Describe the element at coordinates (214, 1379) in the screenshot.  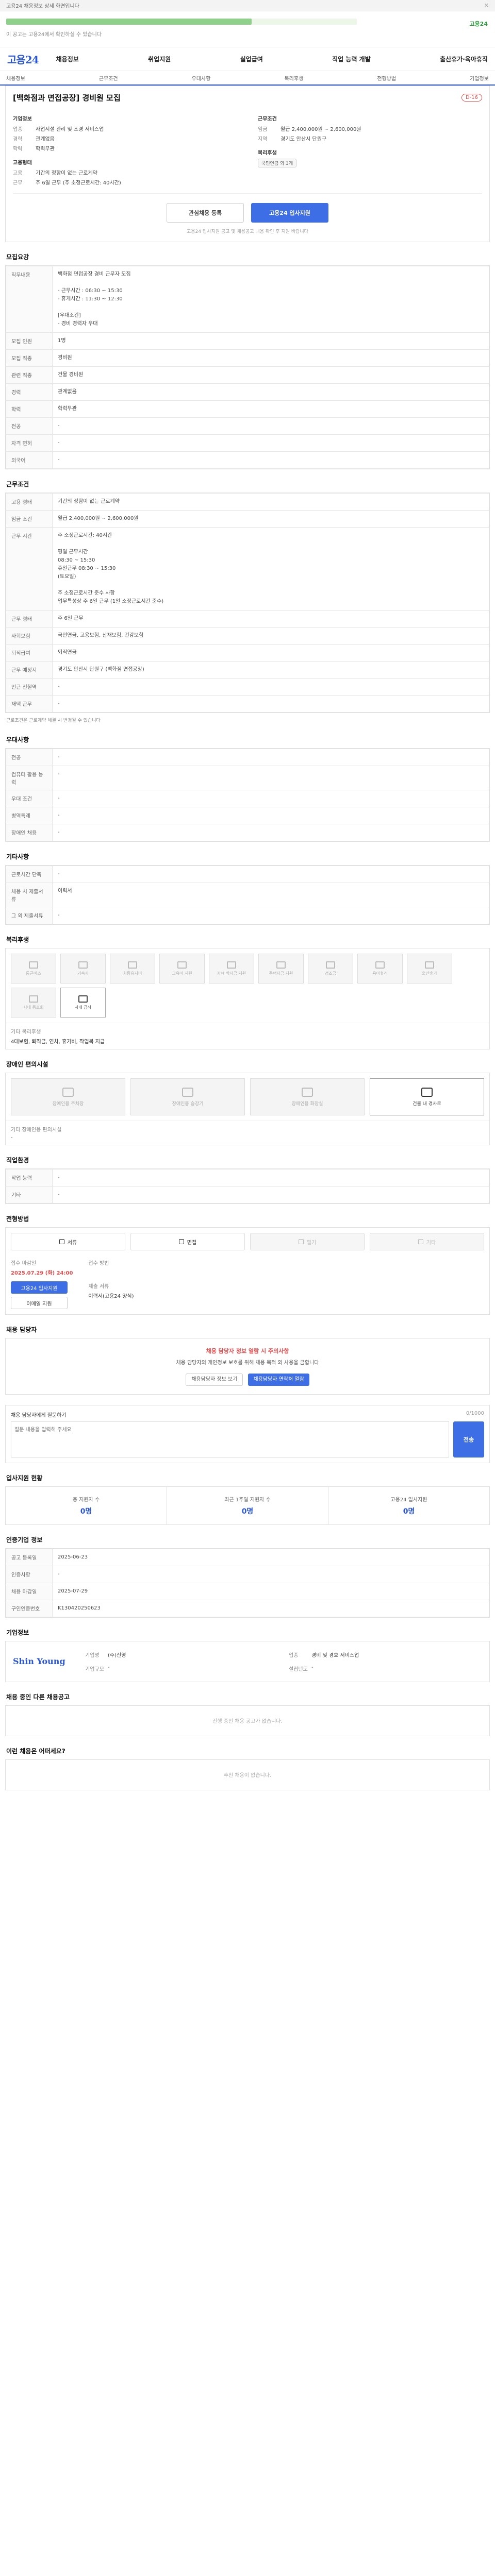
I see `manager-info-button: 채용담당자 정보 보기` at that location.